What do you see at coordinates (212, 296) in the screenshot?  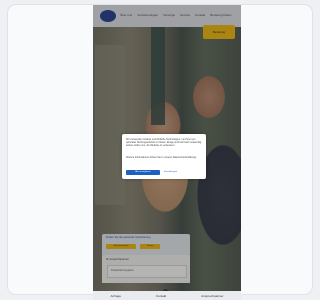 I see `bottom-item-advisor: Ansprechpartner` at bounding box center [212, 296].